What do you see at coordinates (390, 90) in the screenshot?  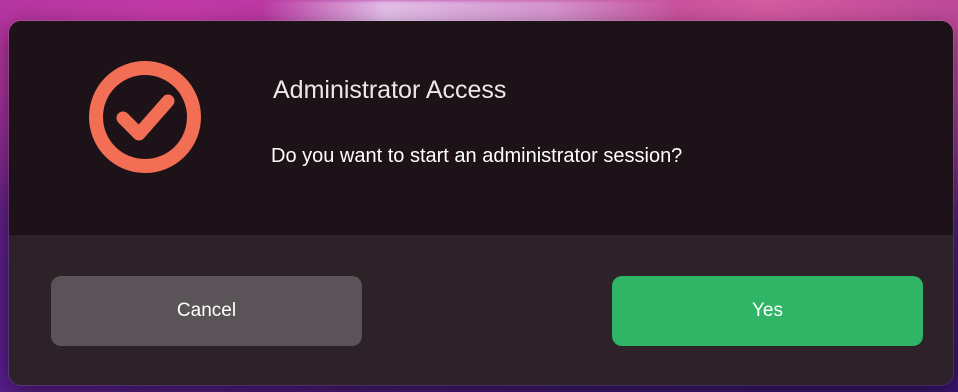 I see `dialog-title: Administrator Access` at bounding box center [390, 90].